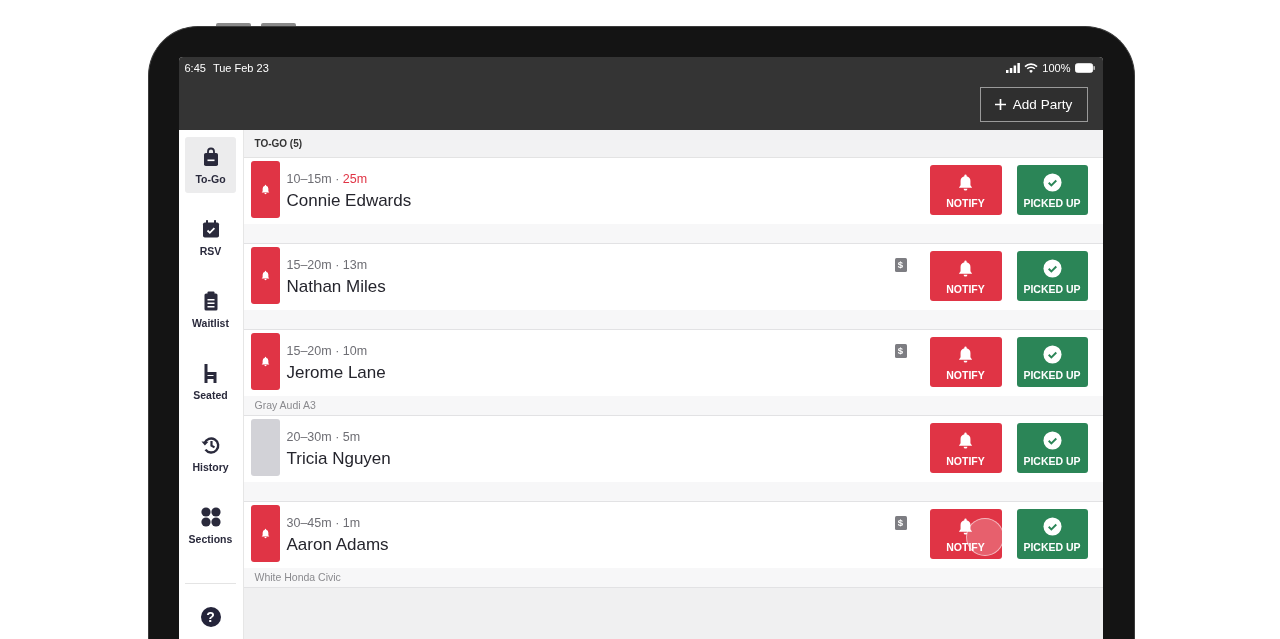 This screenshot has height=639, width=1280. I want to click on wifi-icon, so click(1031, 67).